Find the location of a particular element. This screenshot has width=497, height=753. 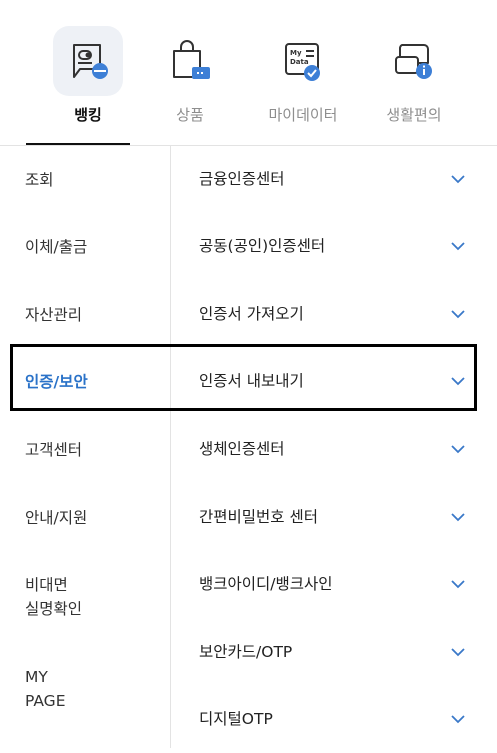

tab-label: 생활편의 is located at coordinates (414, 115).